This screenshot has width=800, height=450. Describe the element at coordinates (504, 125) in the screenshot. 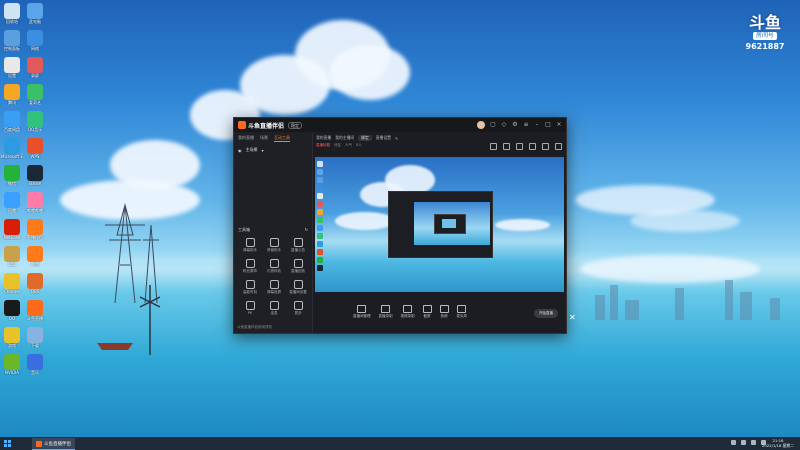

I see `skin-icon: ◇` at that location.